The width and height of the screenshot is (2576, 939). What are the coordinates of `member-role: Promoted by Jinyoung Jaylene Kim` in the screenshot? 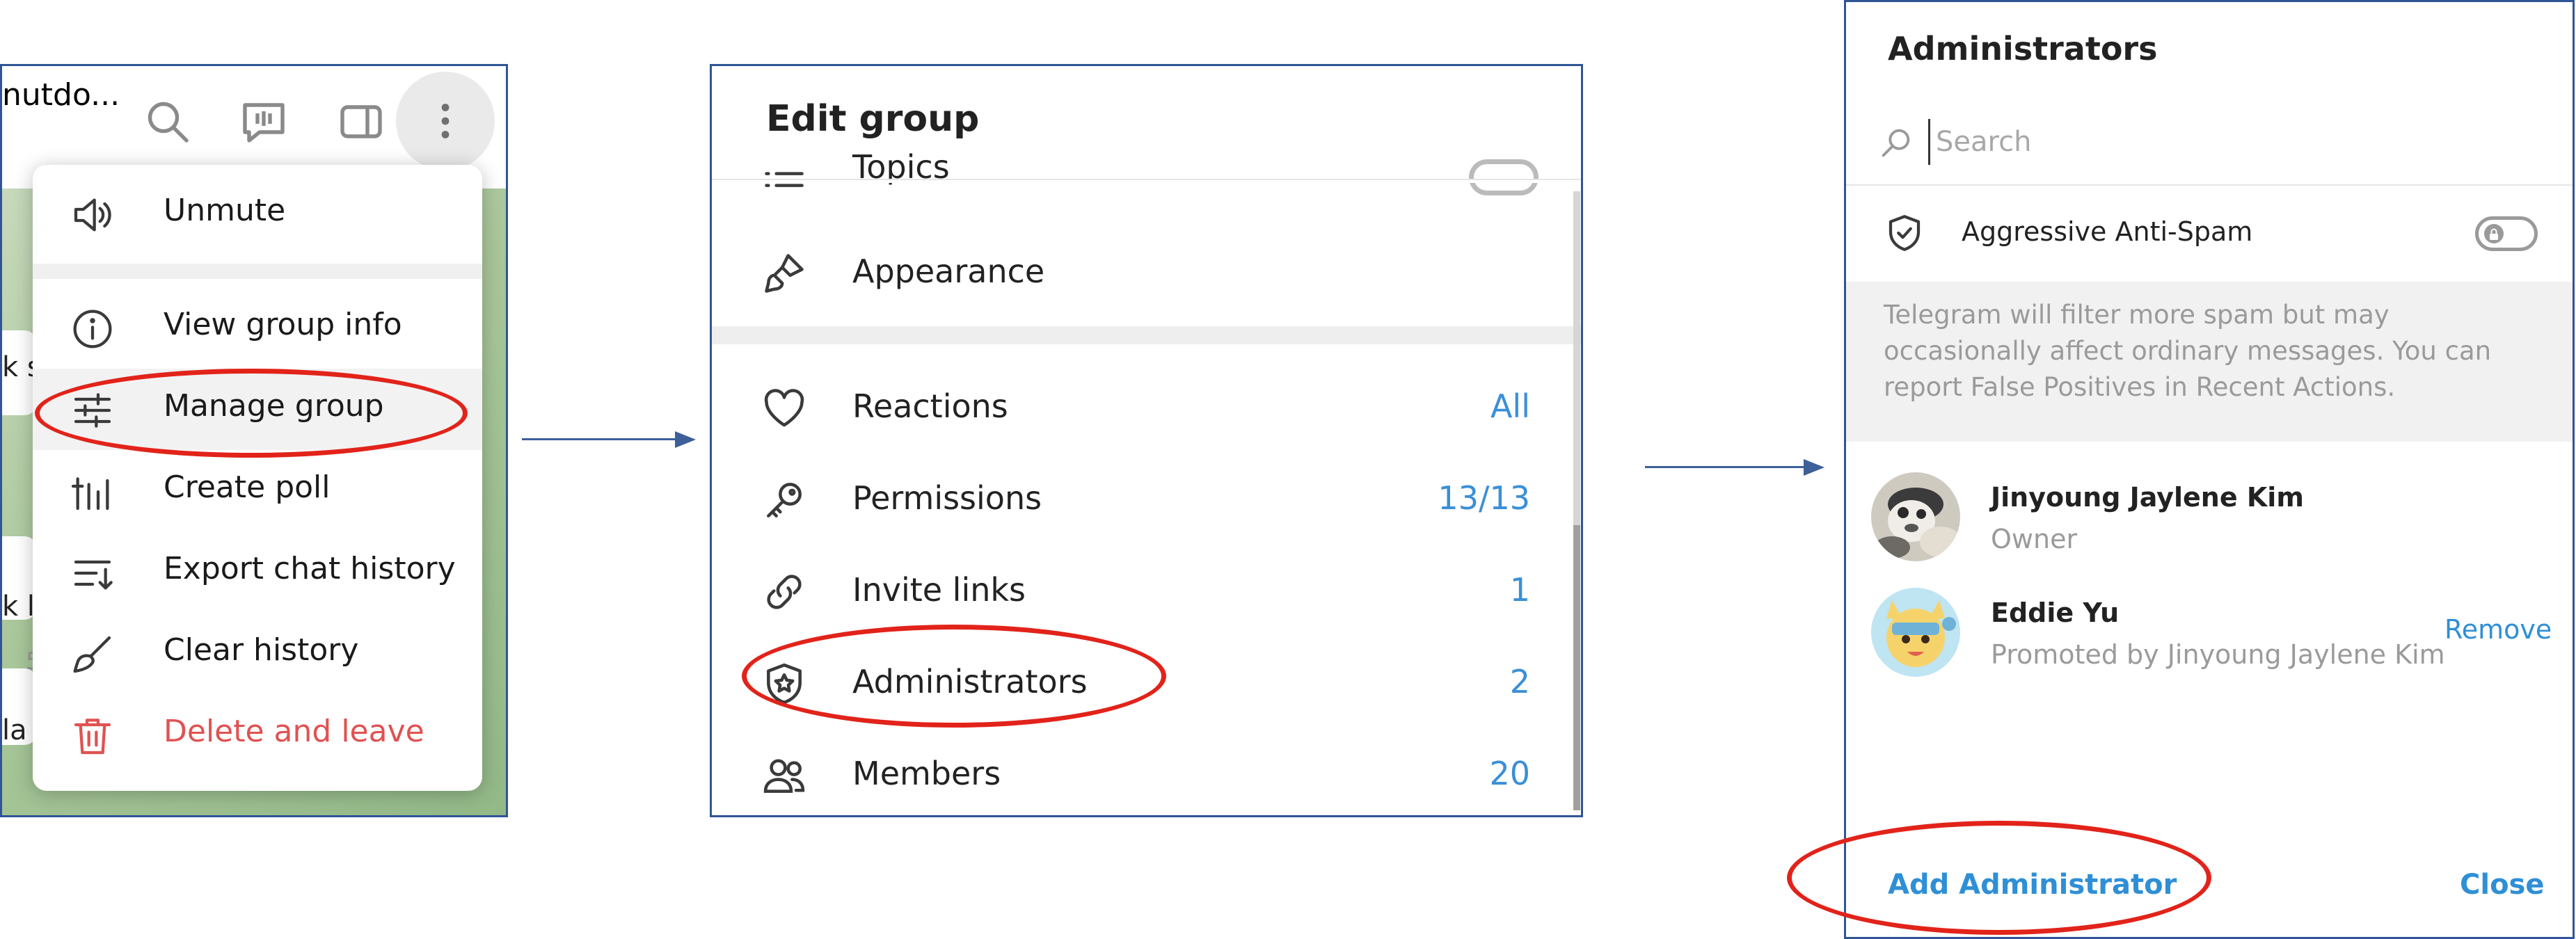 It's located at (2218, 654).